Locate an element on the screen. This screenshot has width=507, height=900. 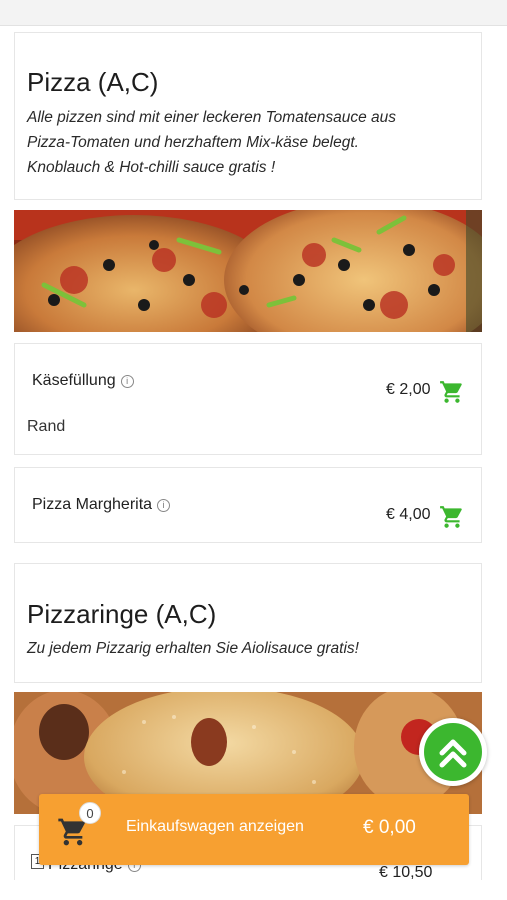
scroll-to-top-button is located at coordinates (453, 752).